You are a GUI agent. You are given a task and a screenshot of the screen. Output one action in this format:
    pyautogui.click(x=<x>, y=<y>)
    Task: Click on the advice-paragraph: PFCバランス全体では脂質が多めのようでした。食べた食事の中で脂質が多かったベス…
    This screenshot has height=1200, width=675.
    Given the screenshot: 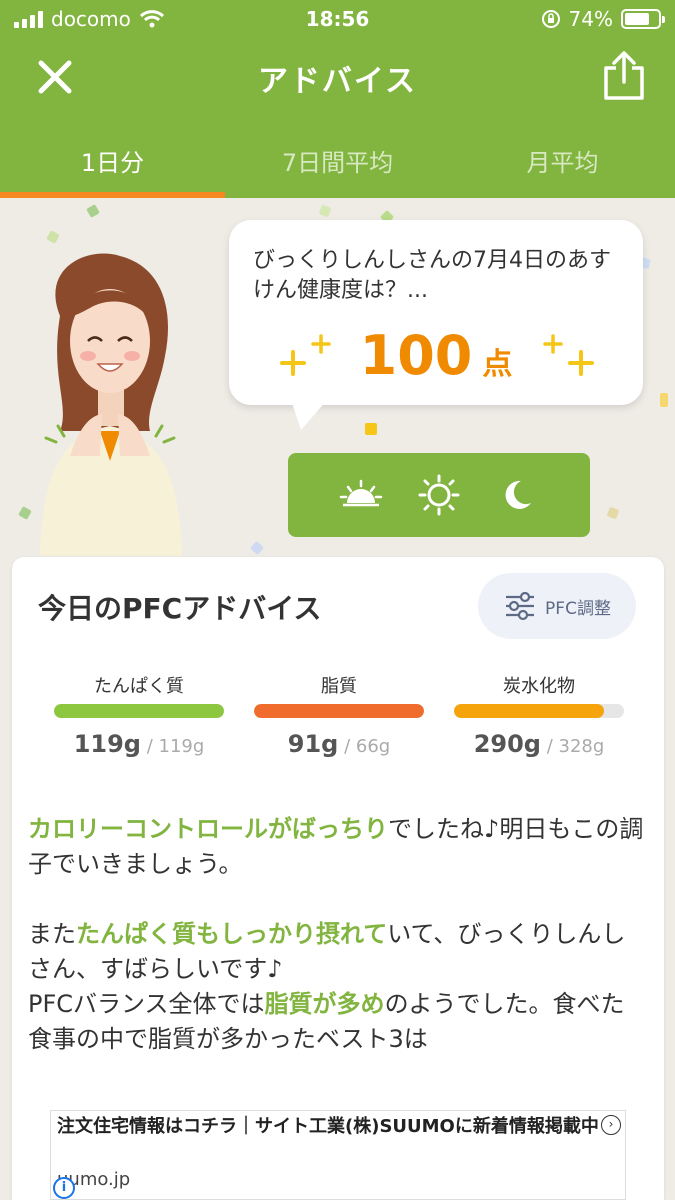 What is the action you would take?
    pyautogui.click(x=338, y=1022)
    